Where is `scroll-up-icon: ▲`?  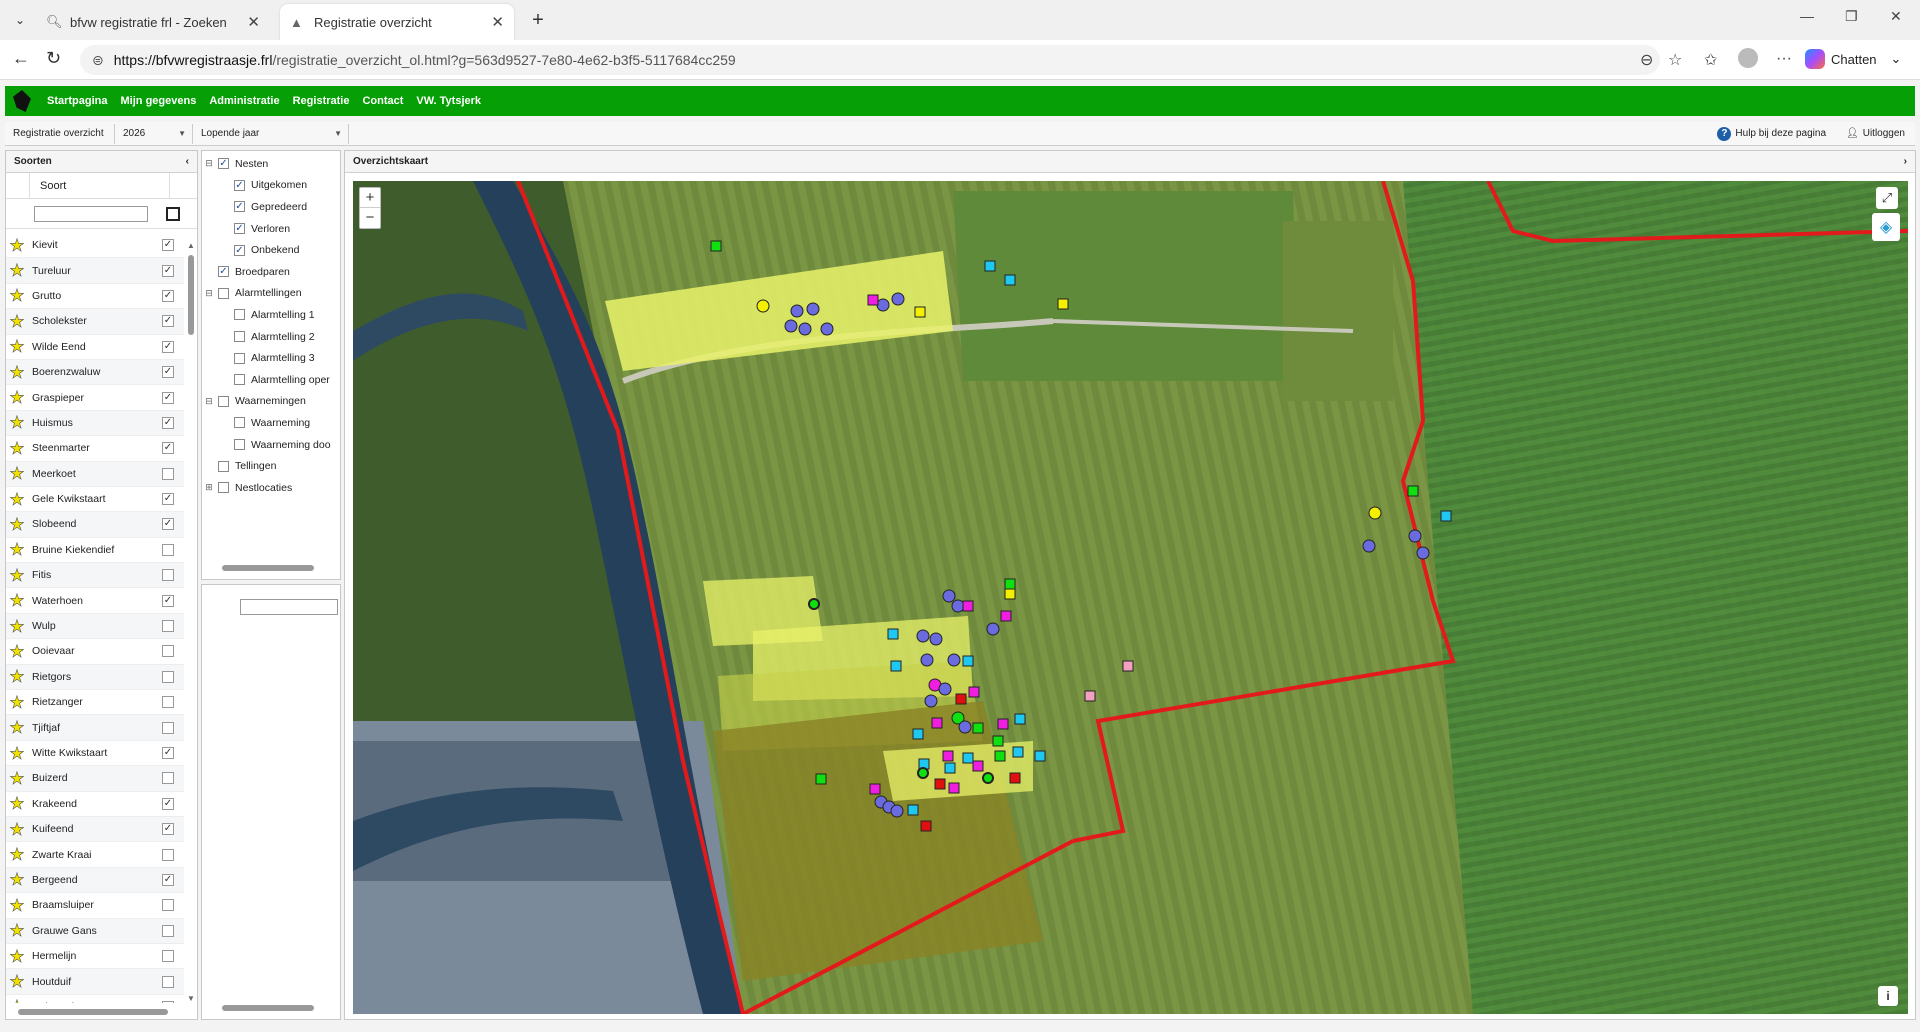
scroll-up-icon: ▲ is located at coordinates (191, 245).